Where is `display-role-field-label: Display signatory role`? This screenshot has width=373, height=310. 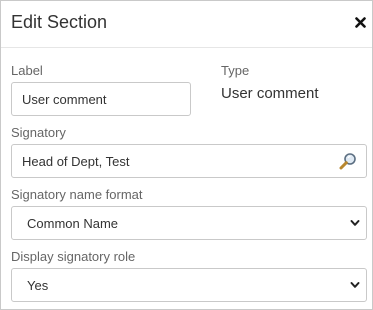 display-role-field-label: Display signatory role is located at coordinates (73, 256).